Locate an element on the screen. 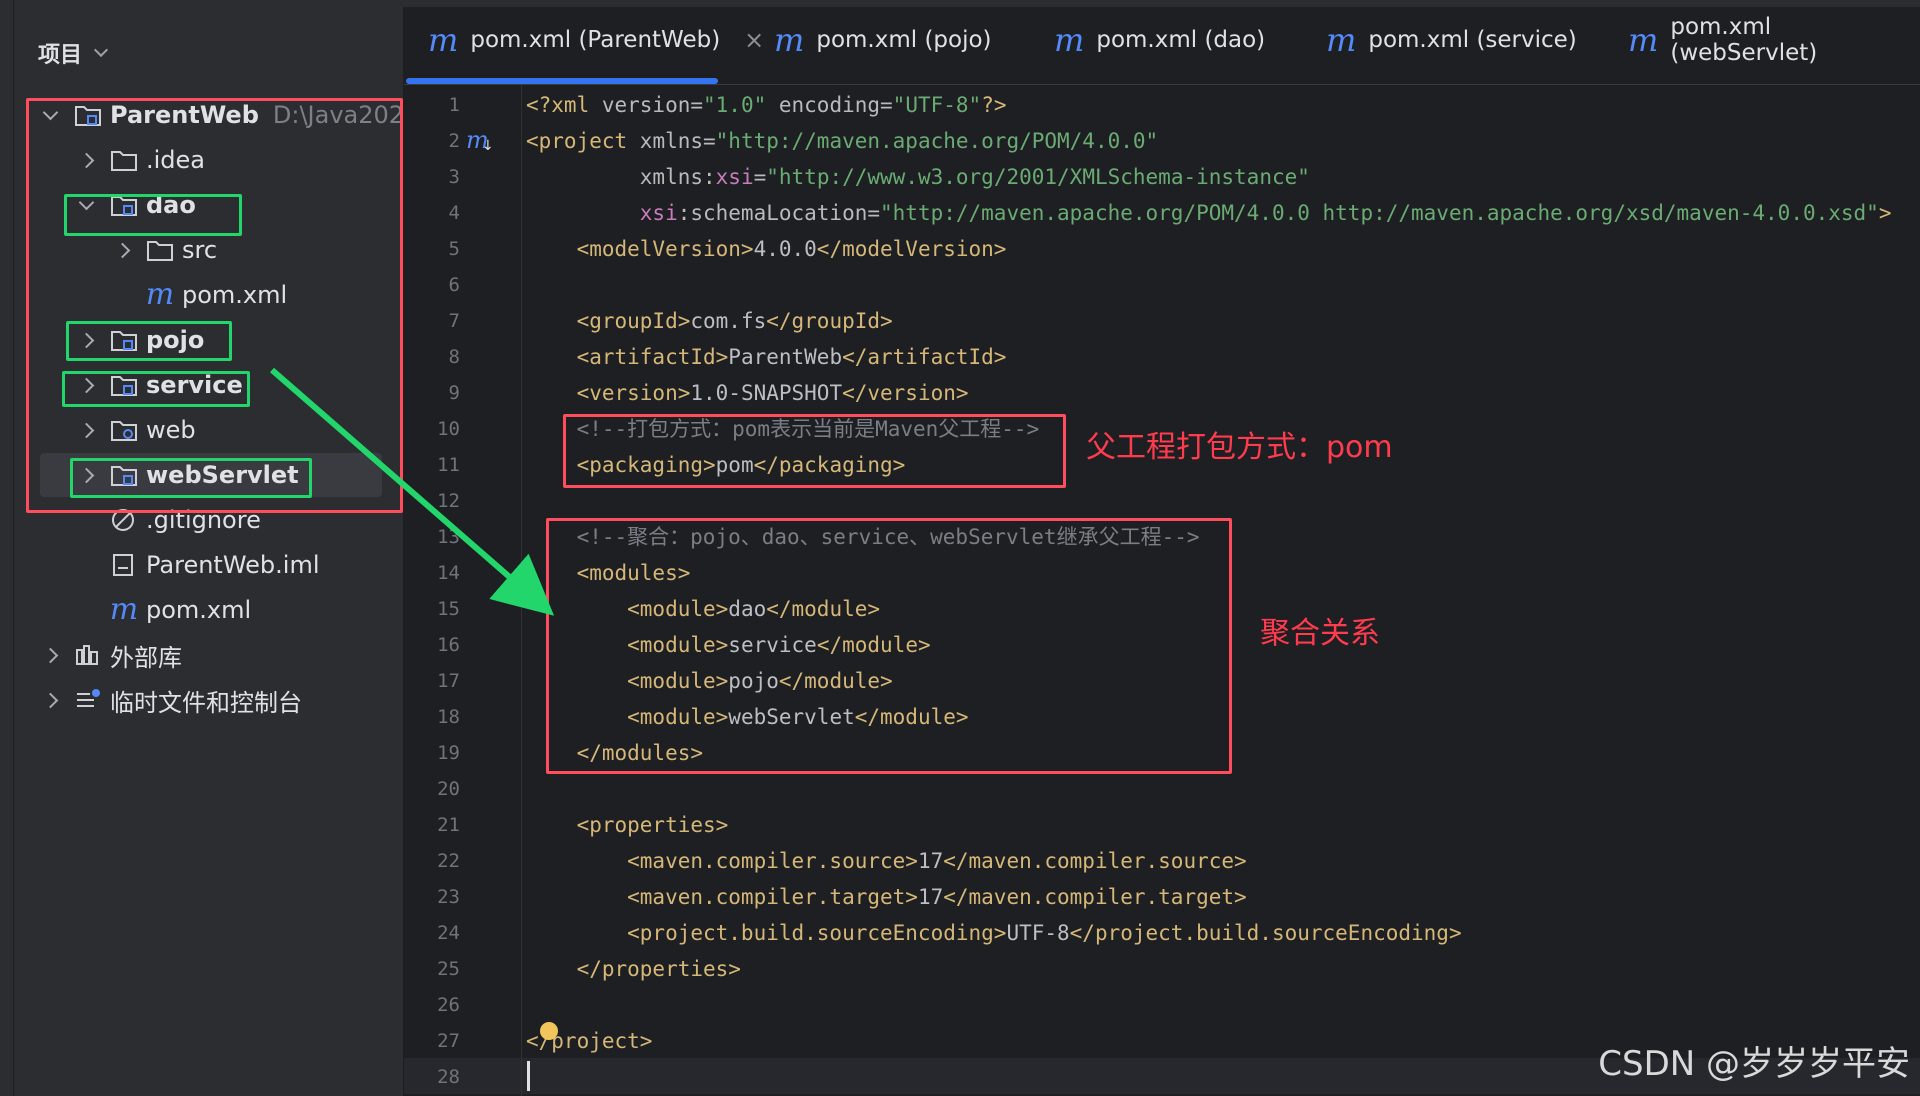  line-number: 14 is located at coordinates (448, 573).